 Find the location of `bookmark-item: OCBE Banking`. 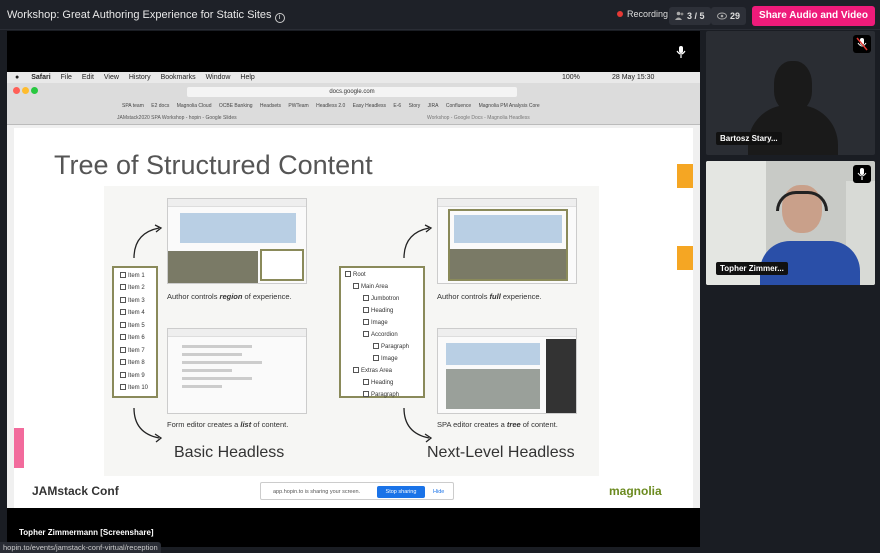

bookmark-item: OCBE Banking is located at coordinates (236, 106).